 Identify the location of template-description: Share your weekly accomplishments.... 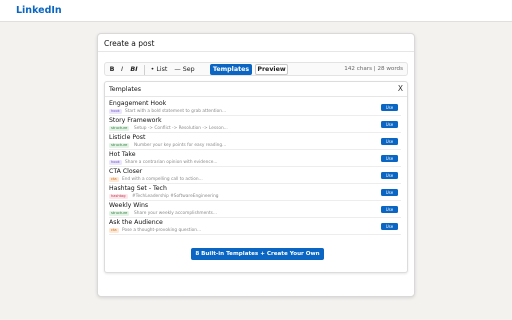
(176, 213).